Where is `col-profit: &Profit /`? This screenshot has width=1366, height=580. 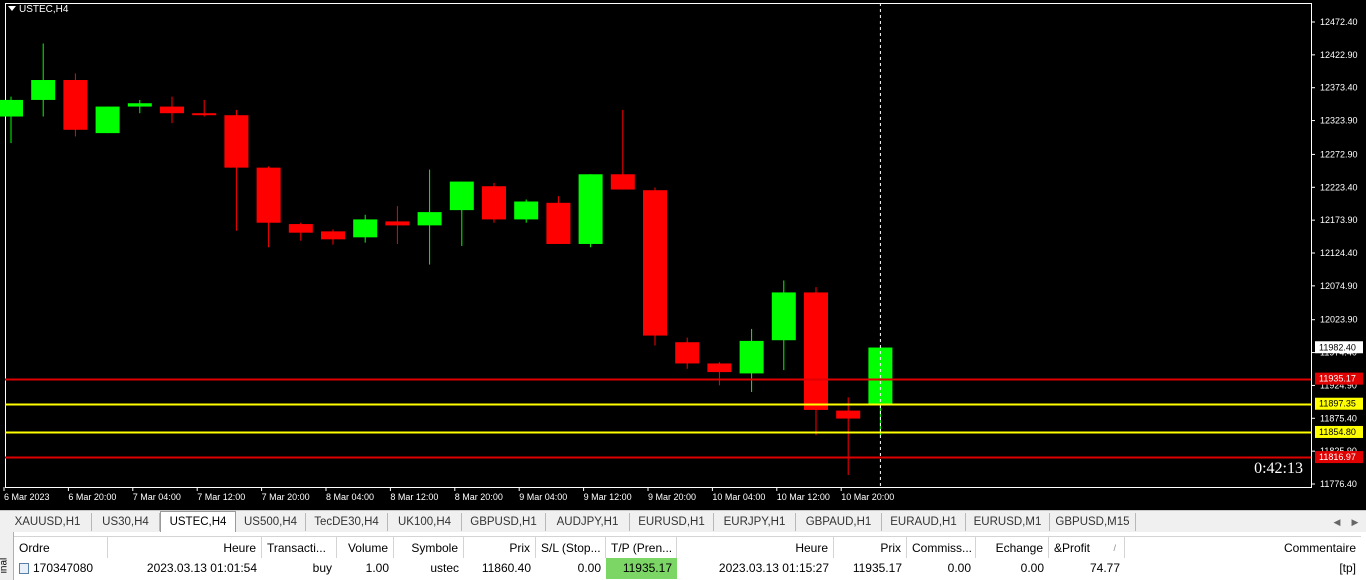
col-profit: &Profit / is located at coordinates (1087, 548).